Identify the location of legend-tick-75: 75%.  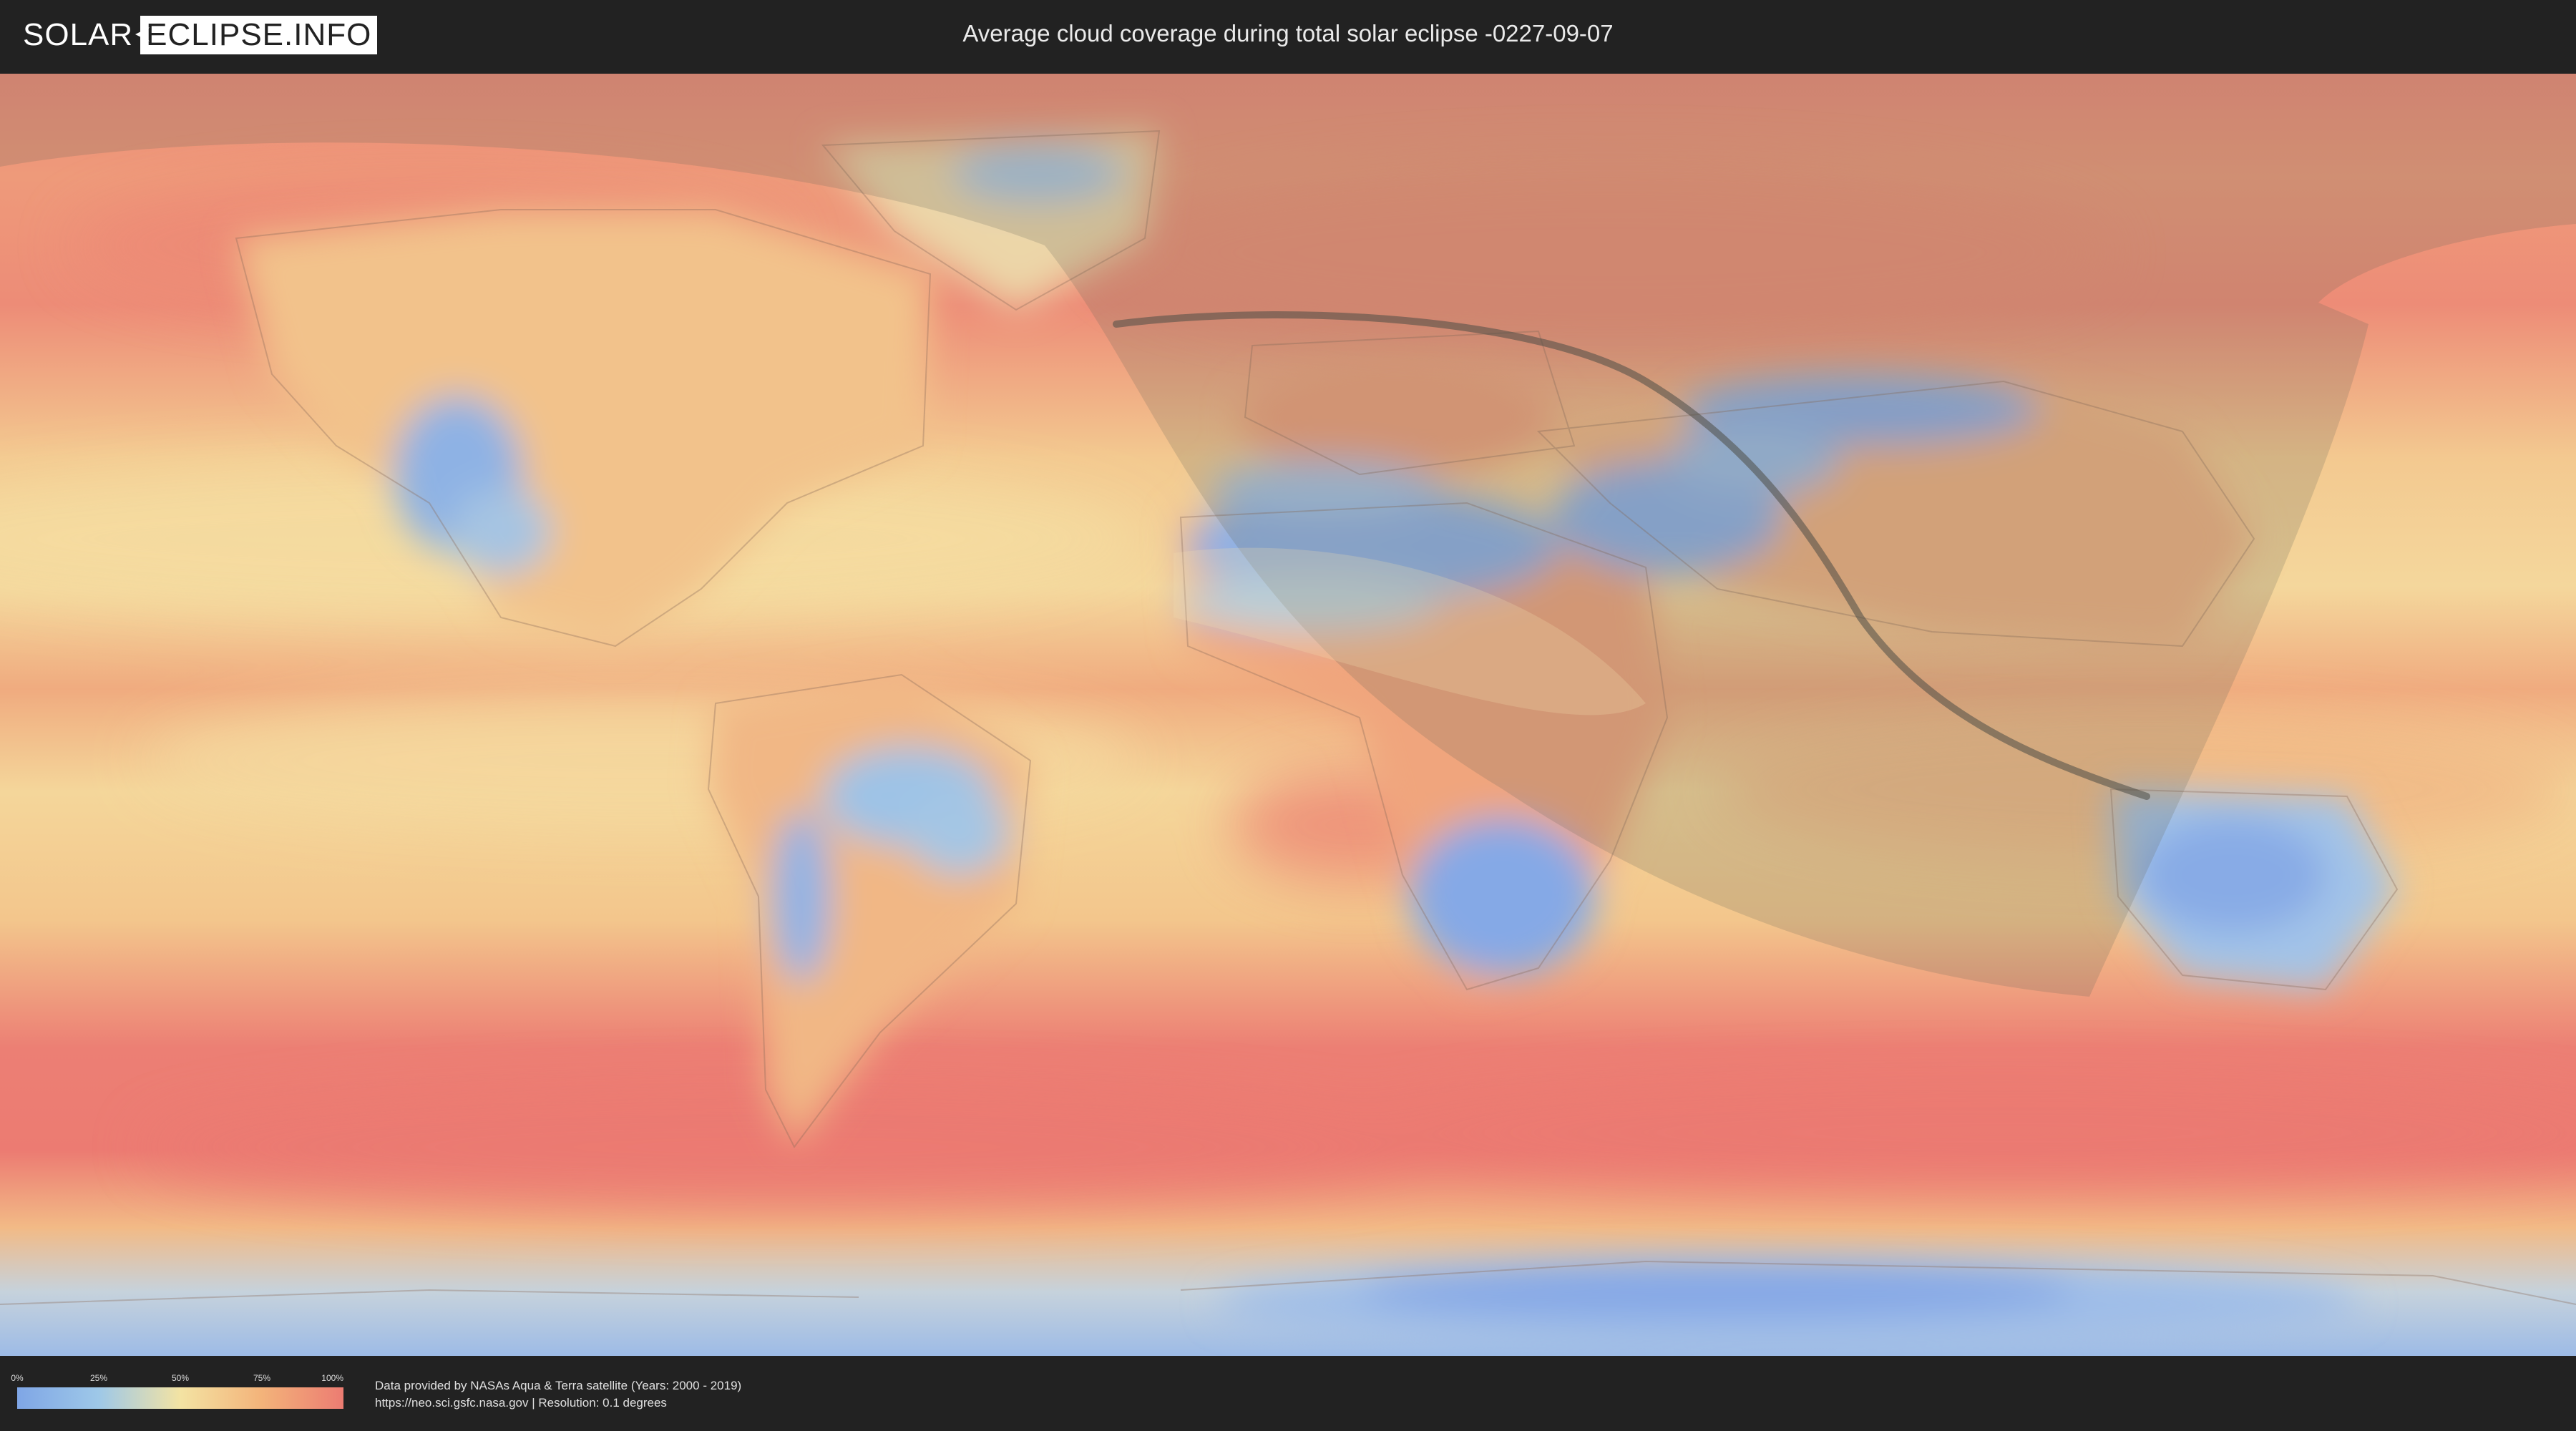
(262, 1378).